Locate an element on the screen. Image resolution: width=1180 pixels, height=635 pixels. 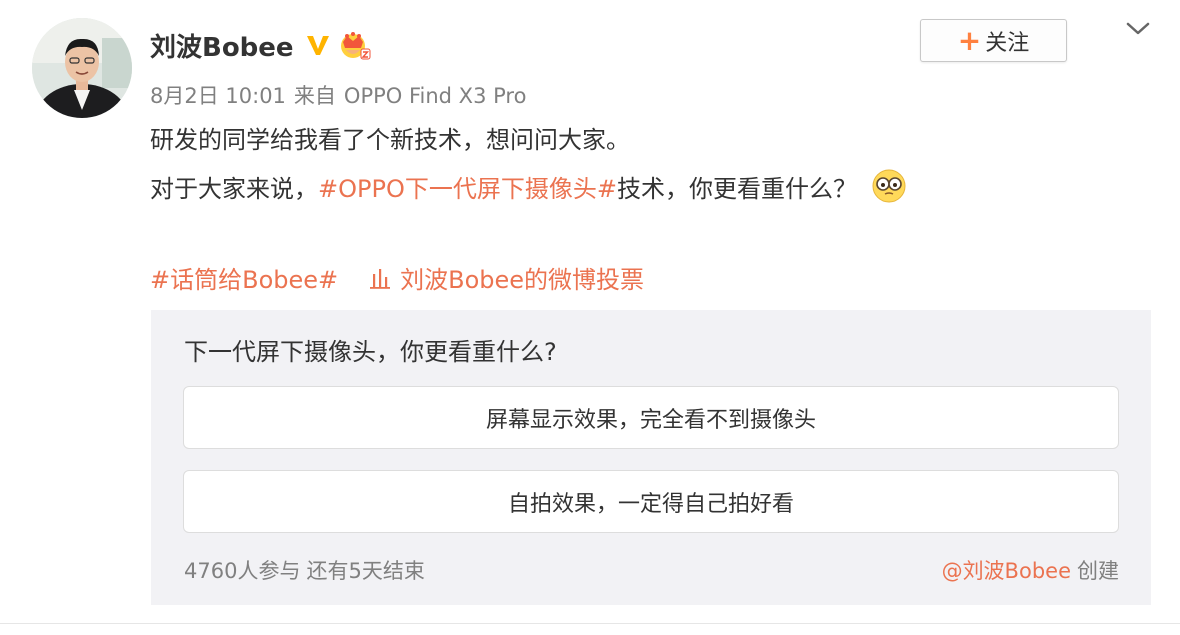
vote-link: 刘波Bobee的微博投票 is located at coordinates (506, 277).